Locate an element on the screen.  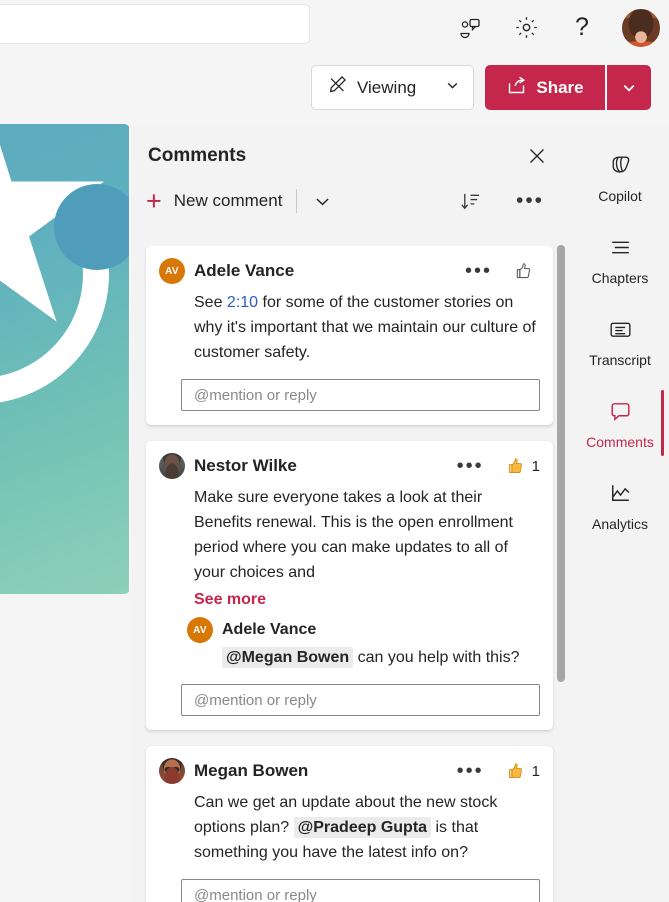
action-row: Viewing Share is located at coordinates (334, 88).